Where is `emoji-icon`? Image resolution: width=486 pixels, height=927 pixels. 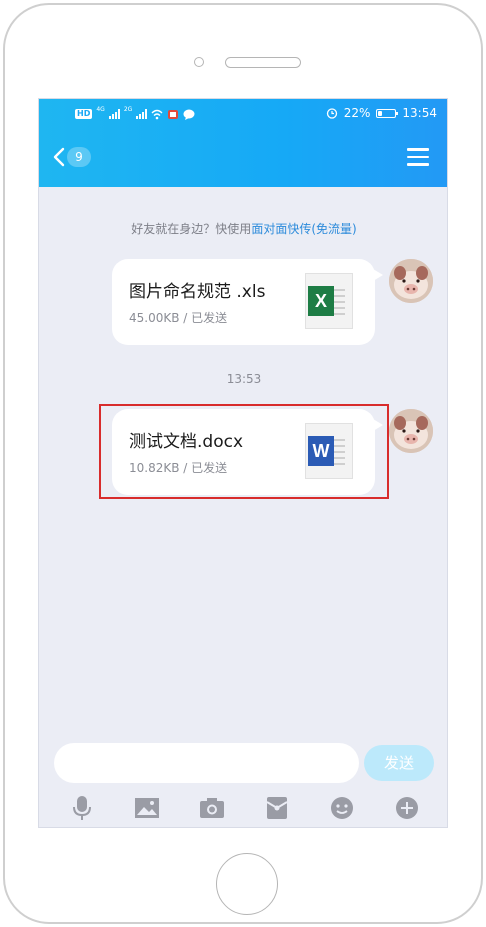 emoji-icon is located at coordinates (341, 808).